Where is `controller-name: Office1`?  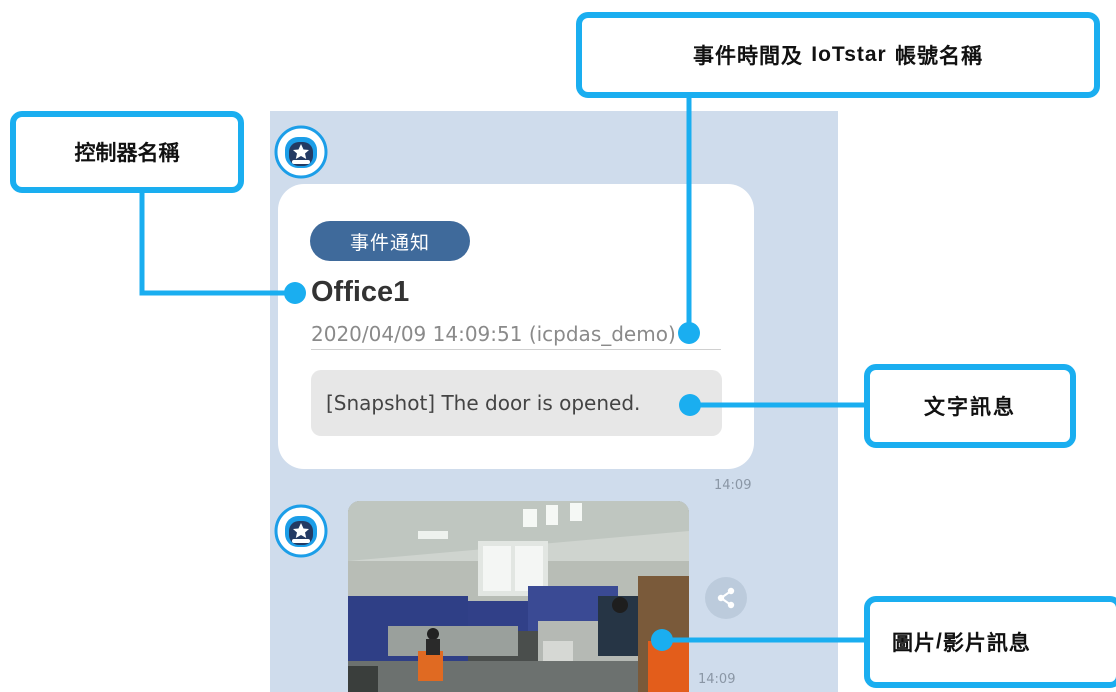 controller-name: Office1 is located at coordinates (360, 292).